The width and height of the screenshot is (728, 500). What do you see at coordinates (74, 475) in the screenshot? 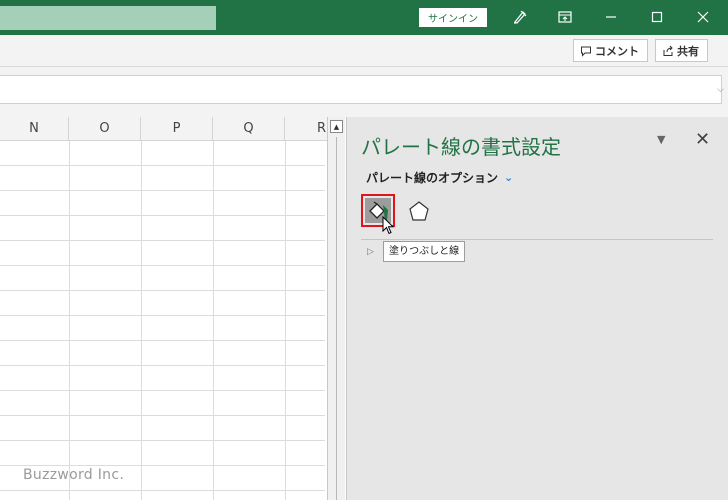
I see `watermark: Buzzword Inc.` at bounding box center [74, 475].